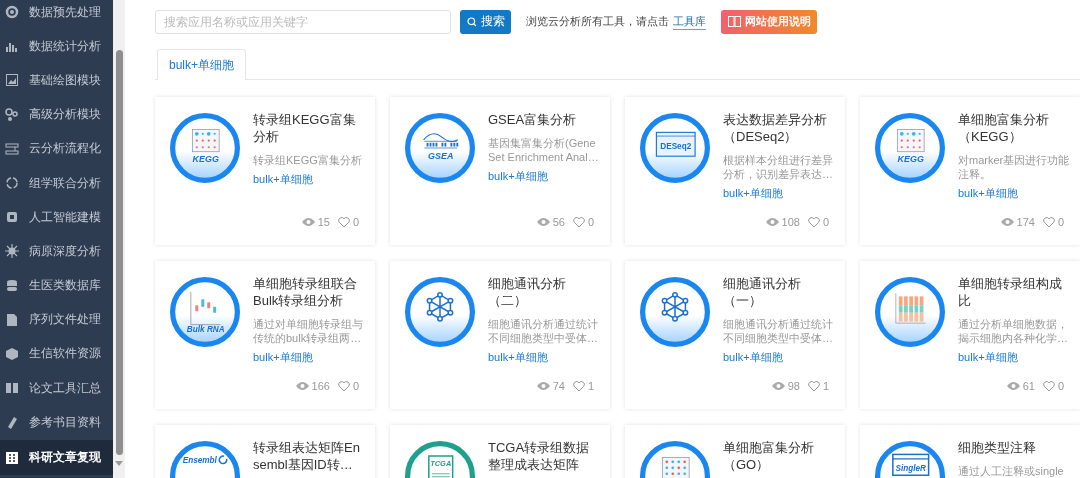 The height and width of the screenshot is (478, 1080). Describe the element at coordinates (735, 171) in the screenshot. I see `app-card: DESeq2 表达数据差异分析（DESeq2） 根据样本分组进行差异分析，识别差异表达… bulk+单细胞 108 0` at that location.